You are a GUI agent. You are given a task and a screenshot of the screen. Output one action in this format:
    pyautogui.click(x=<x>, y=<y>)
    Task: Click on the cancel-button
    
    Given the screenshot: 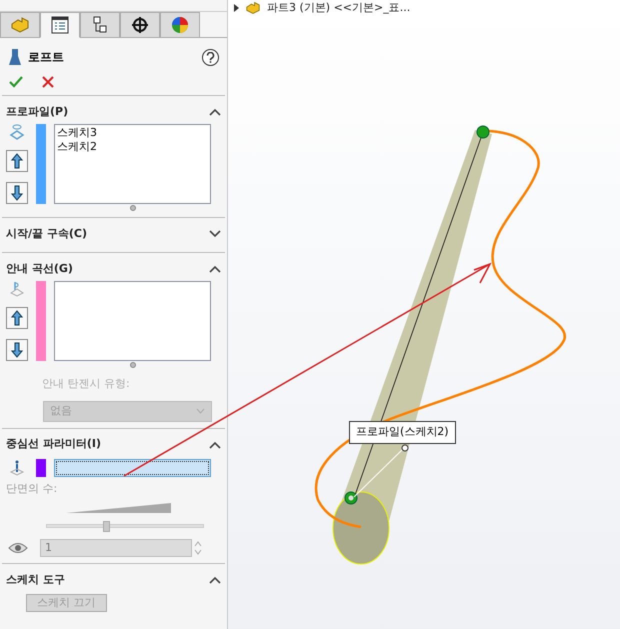 What is the action you would take?
    pyautogui.click(x=48, y=82)
    